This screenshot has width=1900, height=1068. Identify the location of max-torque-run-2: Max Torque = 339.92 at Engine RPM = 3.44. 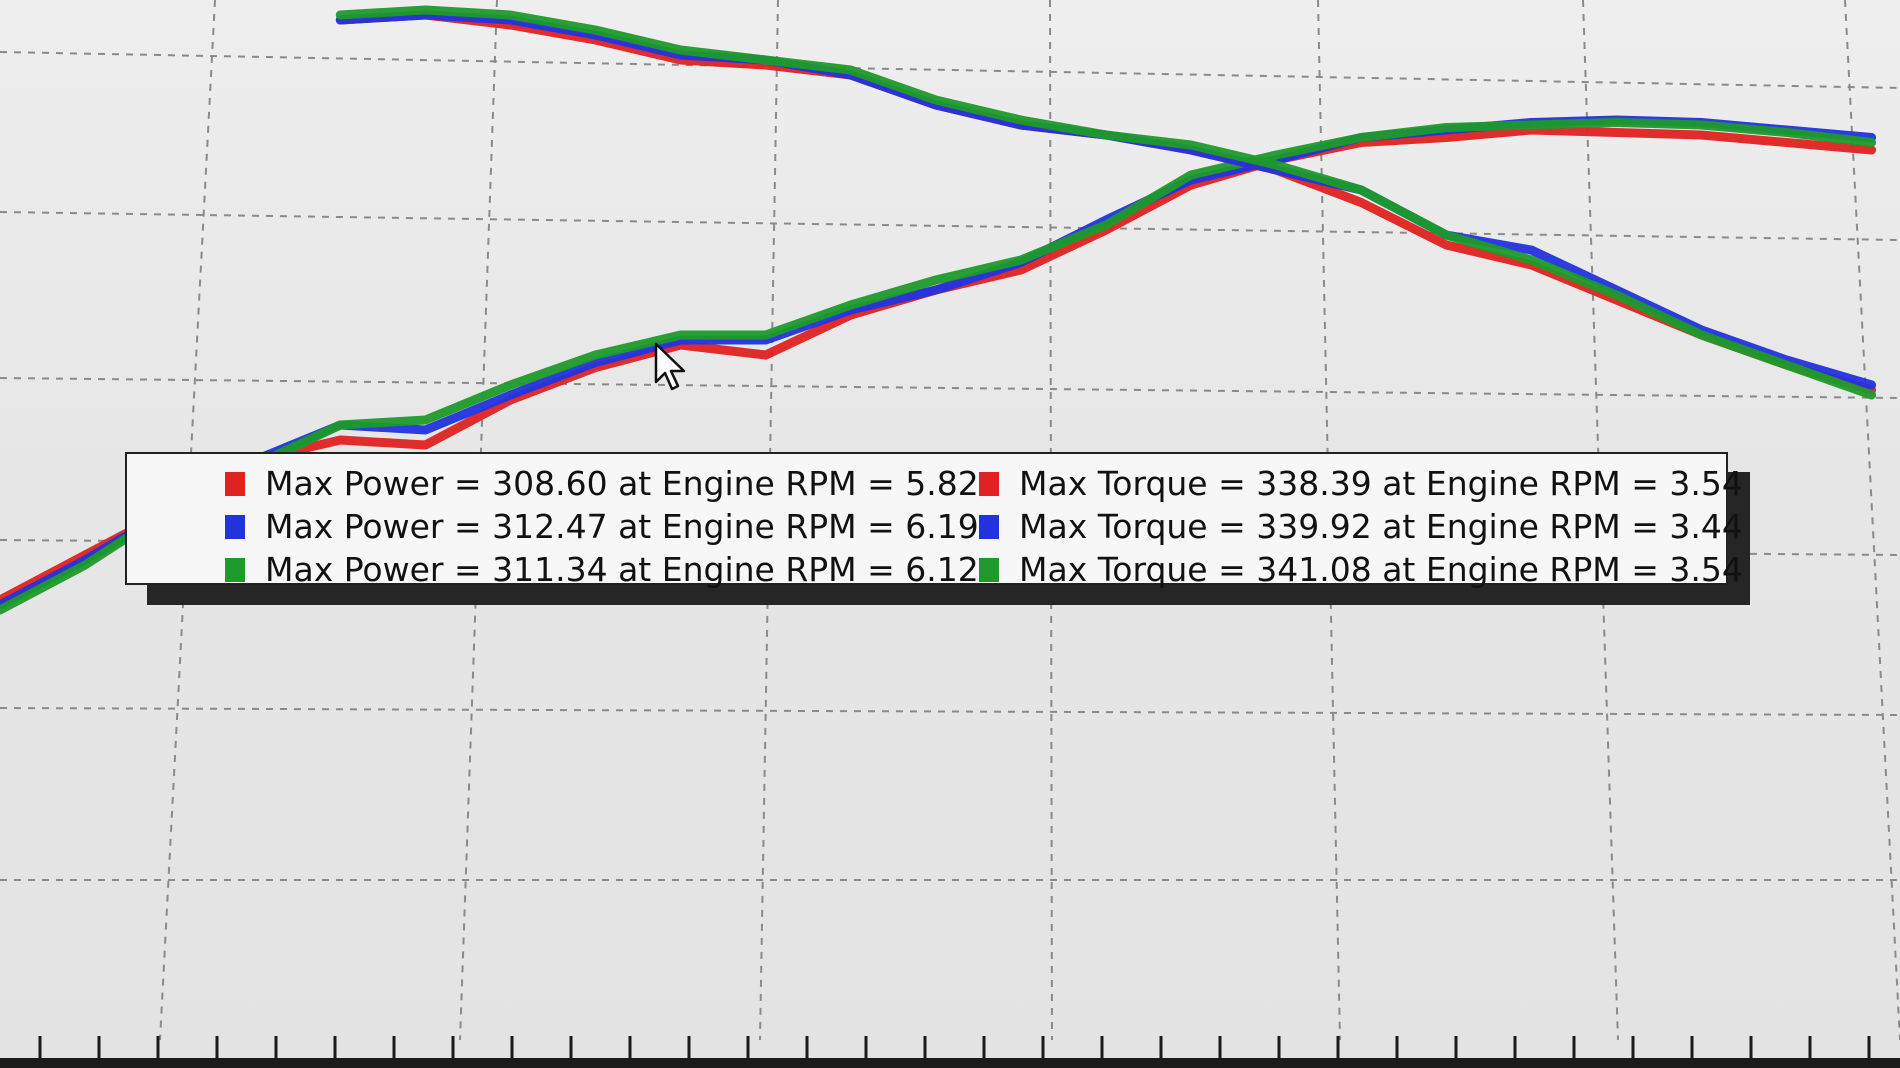
(1381, 526).